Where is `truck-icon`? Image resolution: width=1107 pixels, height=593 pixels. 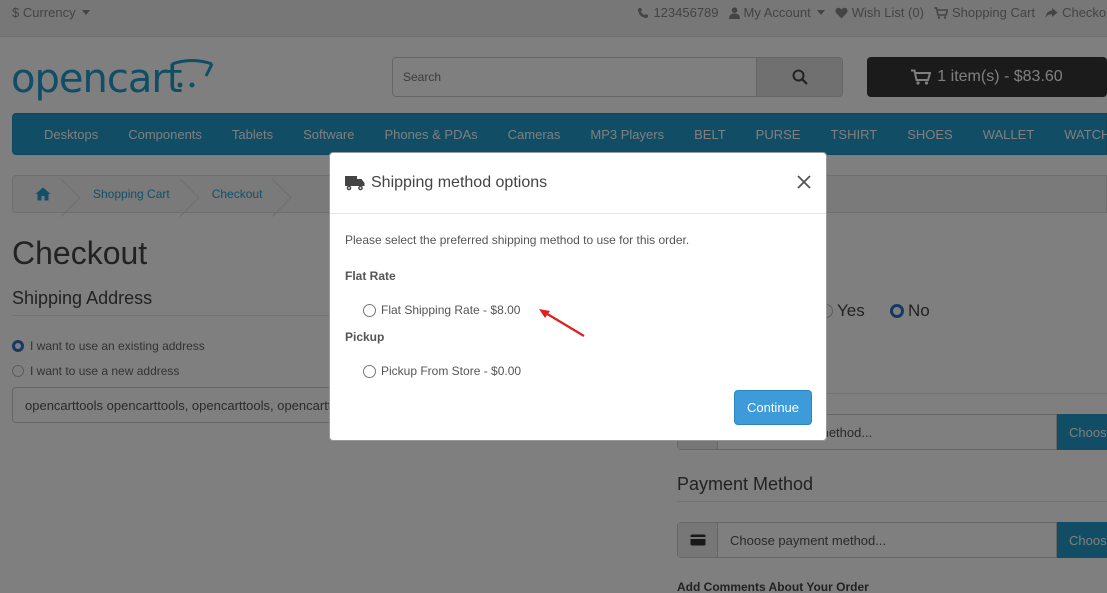 truck-icon is located at coordinates (355, 183).